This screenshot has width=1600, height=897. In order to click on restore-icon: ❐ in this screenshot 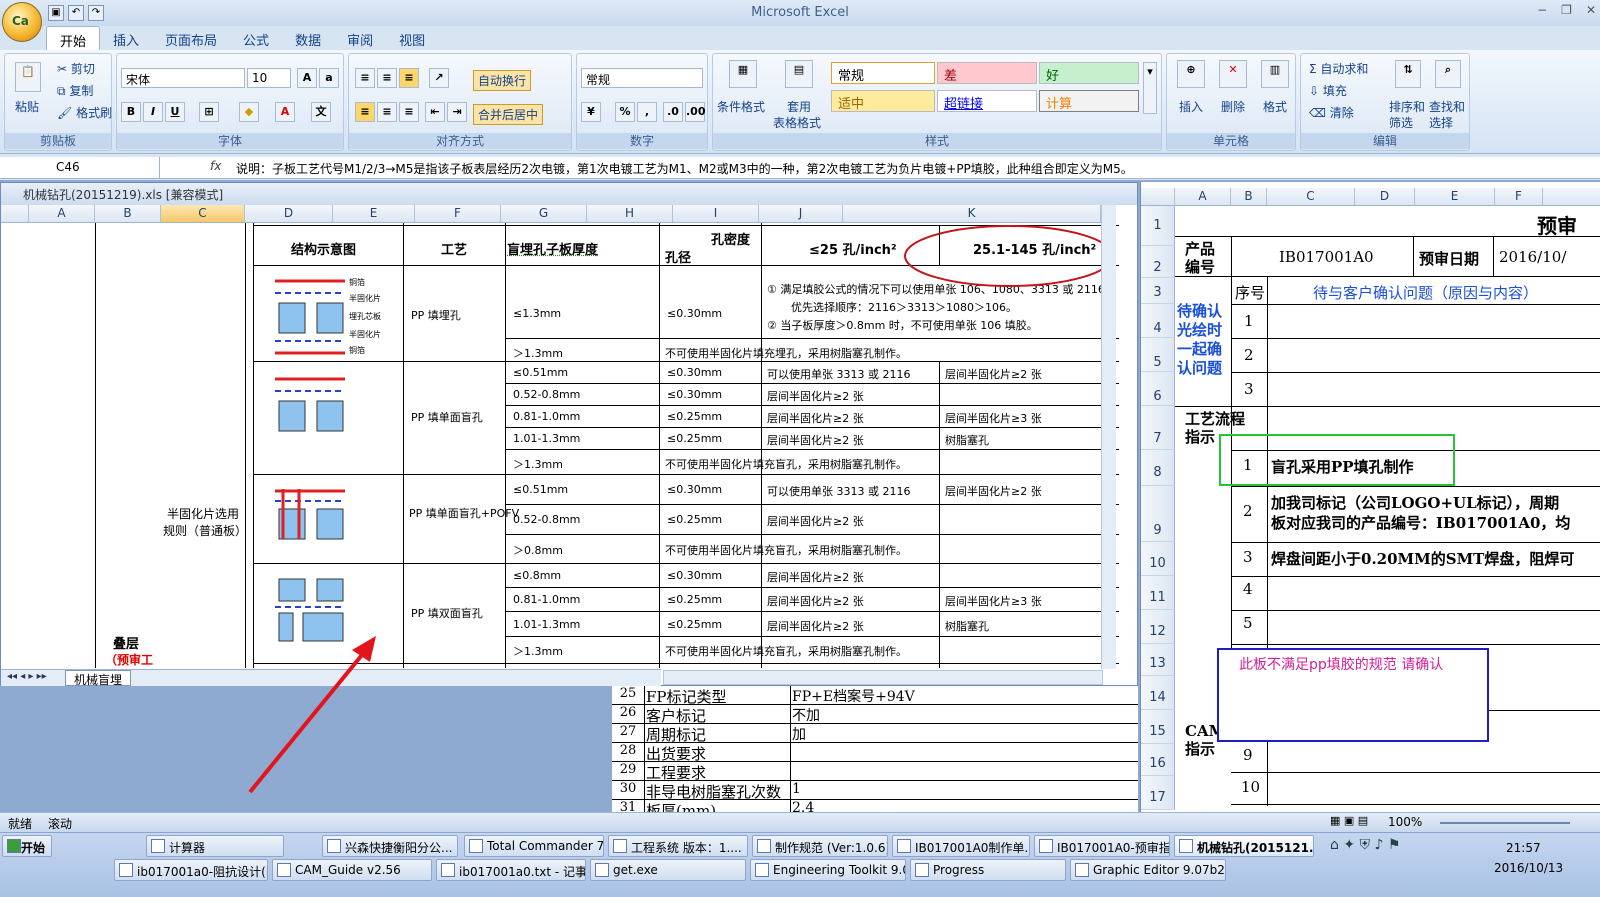, I will do `click(1566, 10)`.